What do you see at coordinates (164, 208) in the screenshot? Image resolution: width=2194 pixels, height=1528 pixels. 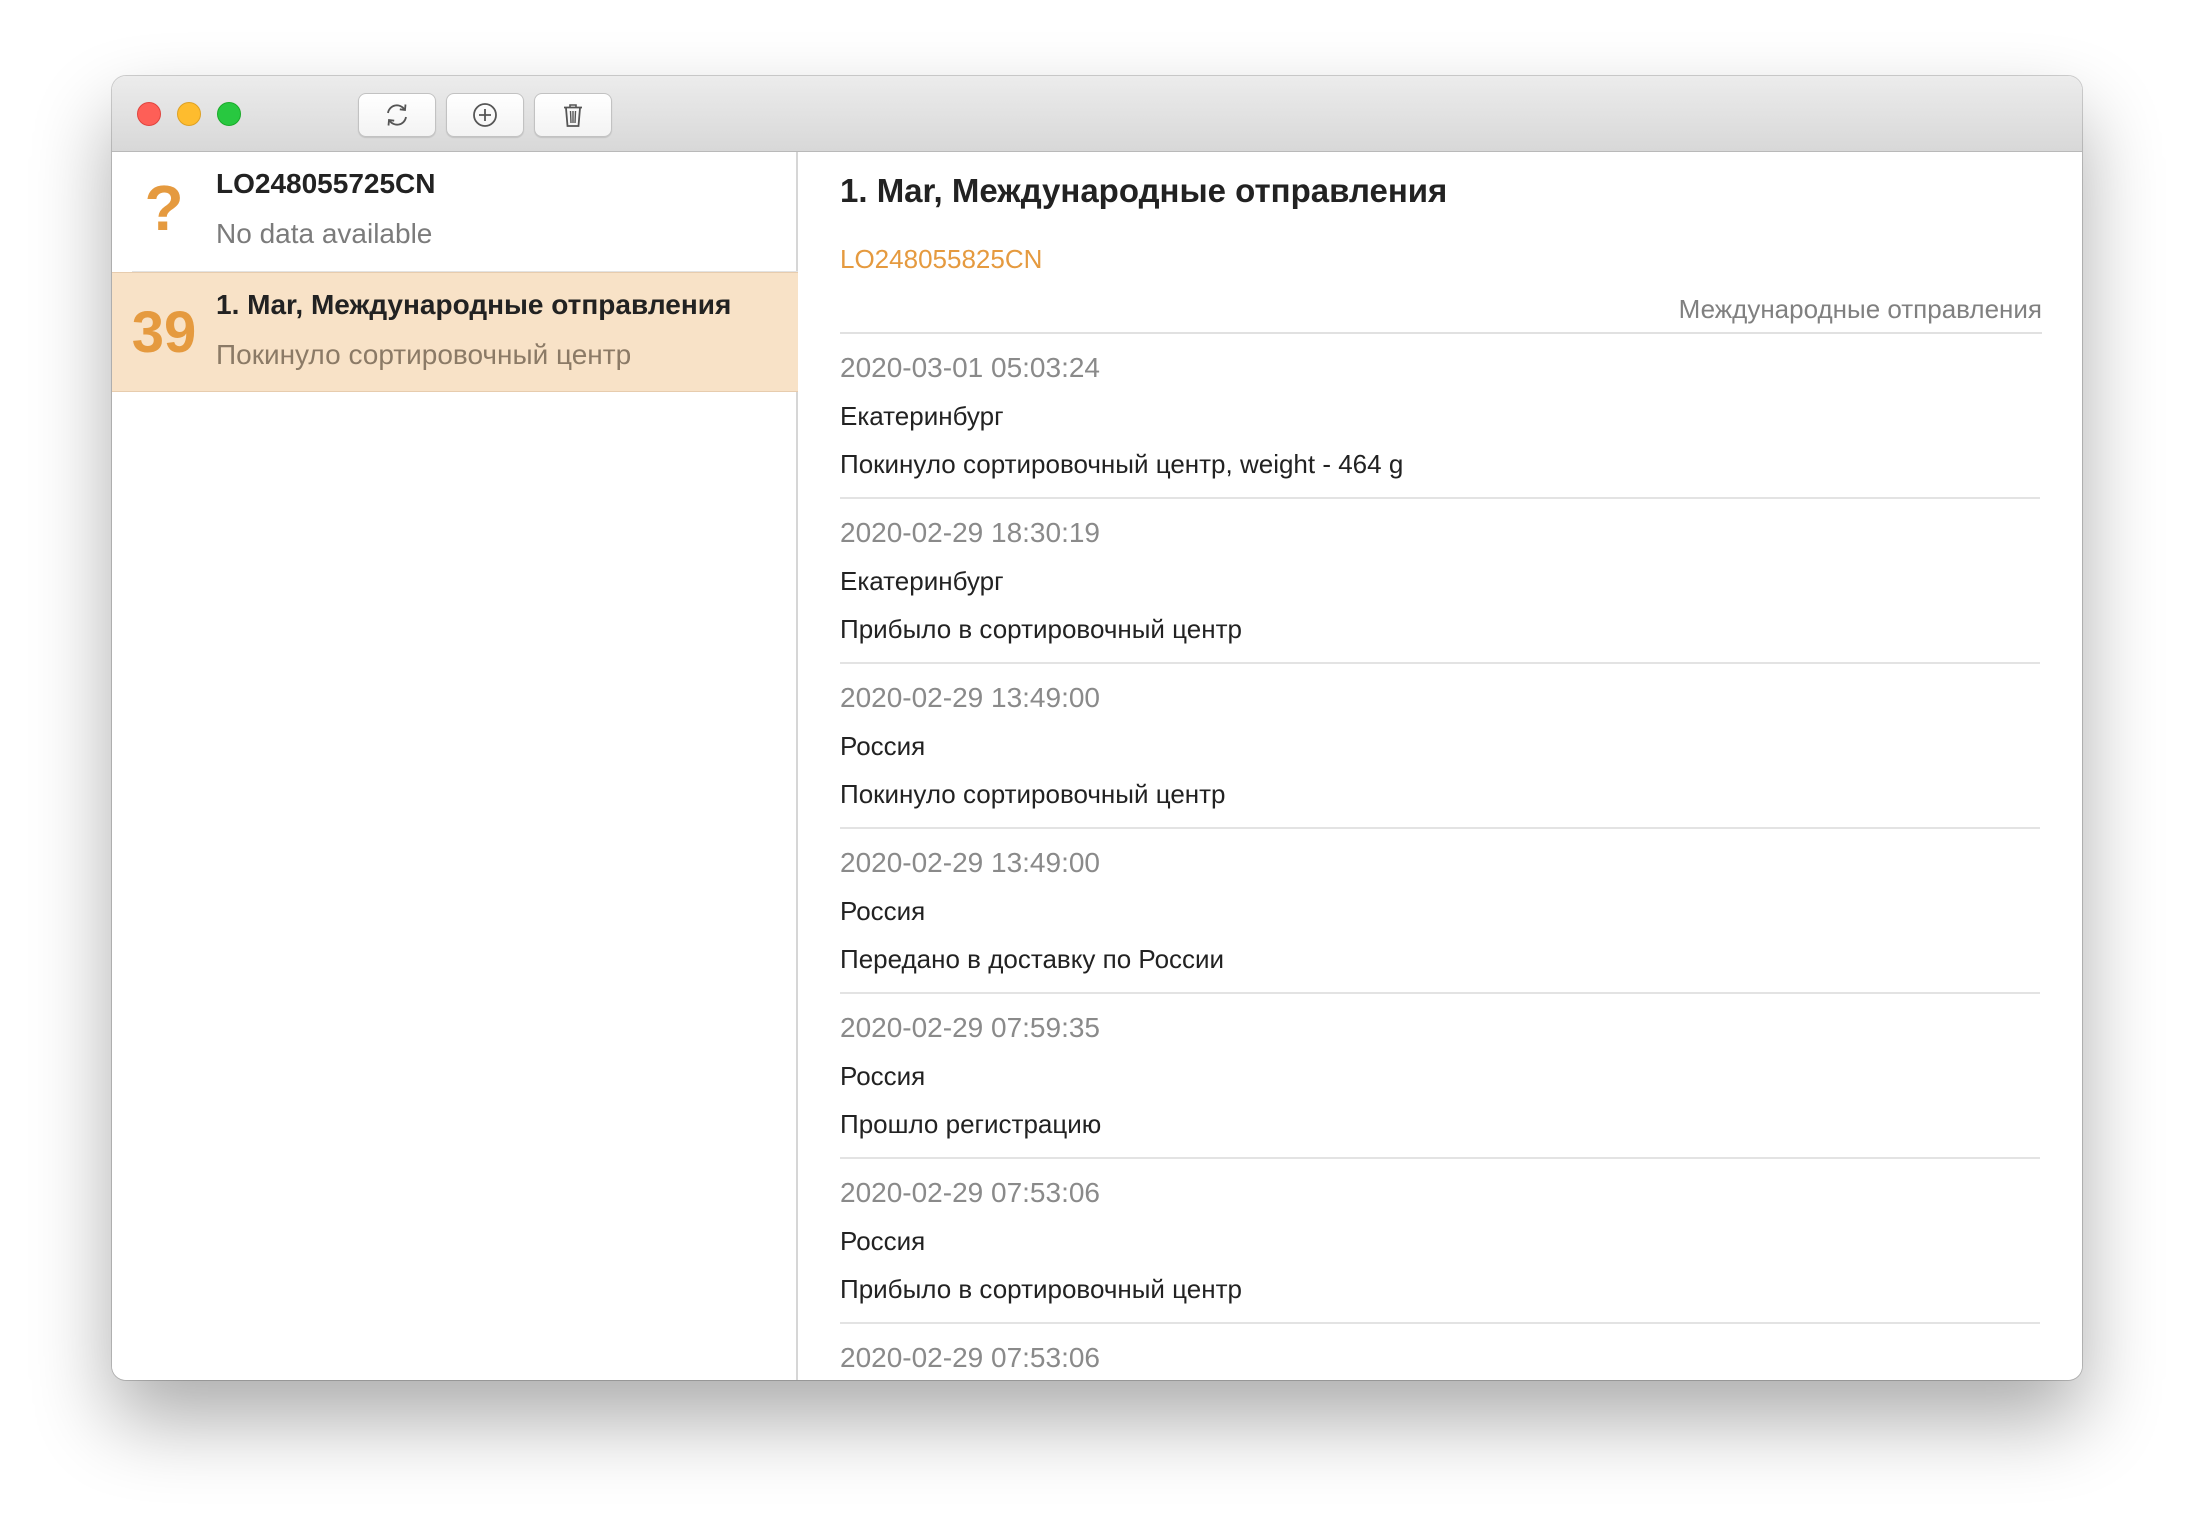 I see `unknown-status-badge: ?` at bounding box center [164, 208].